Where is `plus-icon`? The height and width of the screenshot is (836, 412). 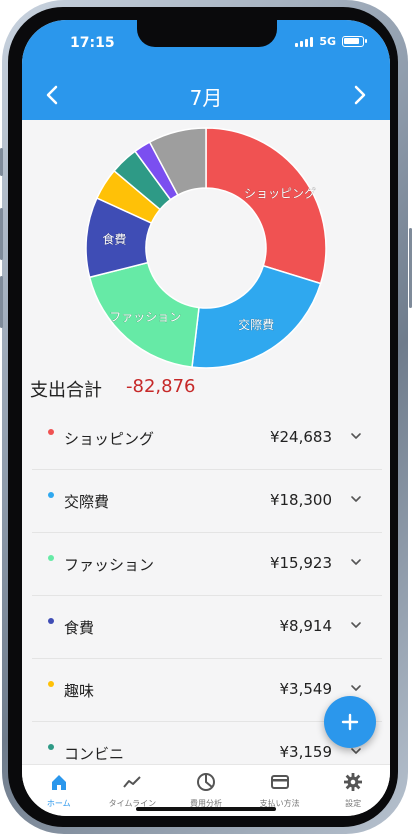
plus-icon is located at coordinates (350, 722).